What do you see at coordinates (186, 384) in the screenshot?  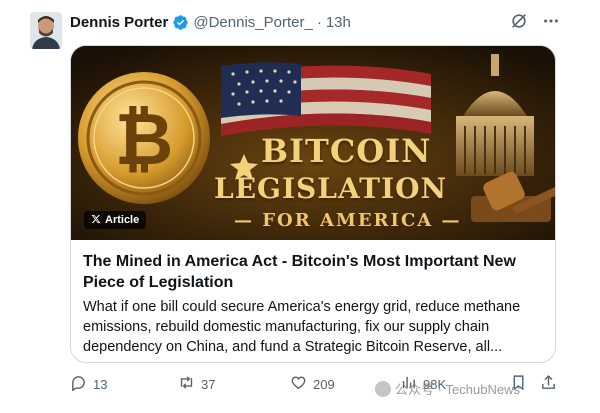 I see `repost-icon` at bounding box center [186, 384].